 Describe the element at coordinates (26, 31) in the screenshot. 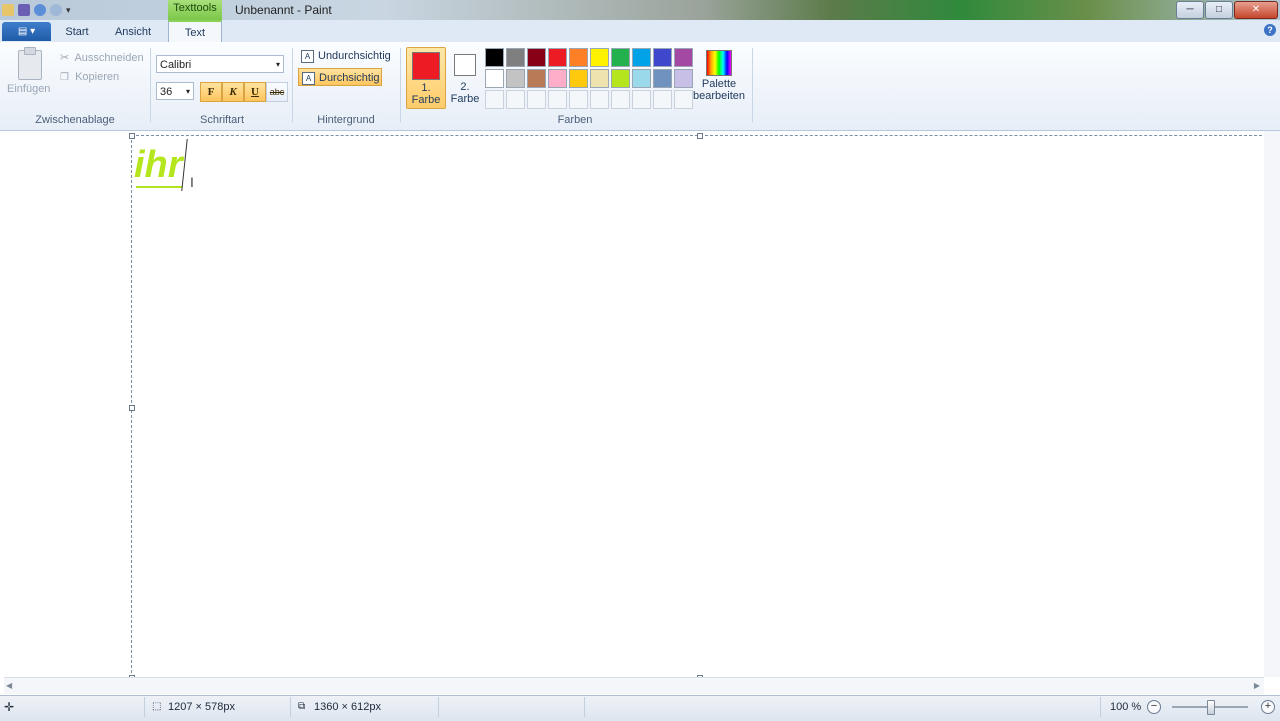

I see `app-menu-button: ▤ ▾` at that location.